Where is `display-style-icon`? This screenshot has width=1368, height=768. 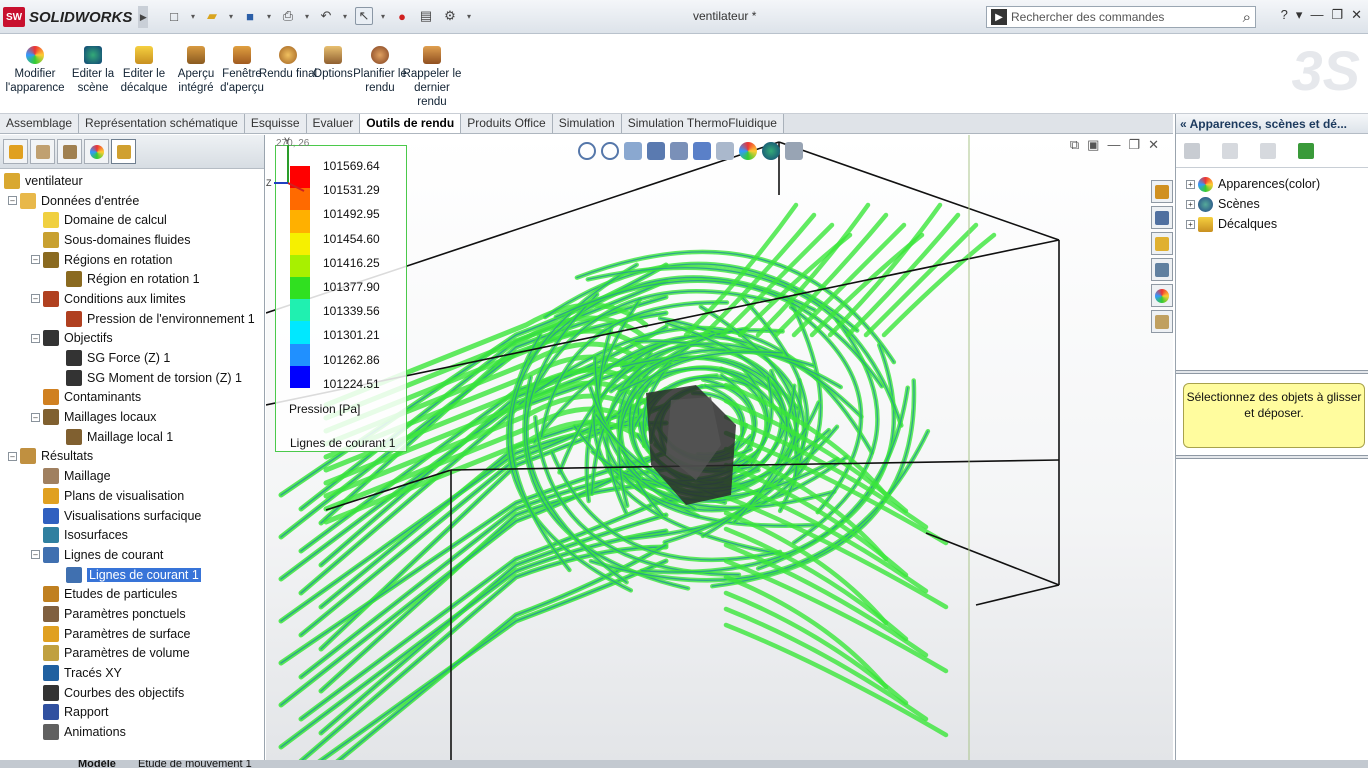 display-style-icon is located at coordinates (702, 151).